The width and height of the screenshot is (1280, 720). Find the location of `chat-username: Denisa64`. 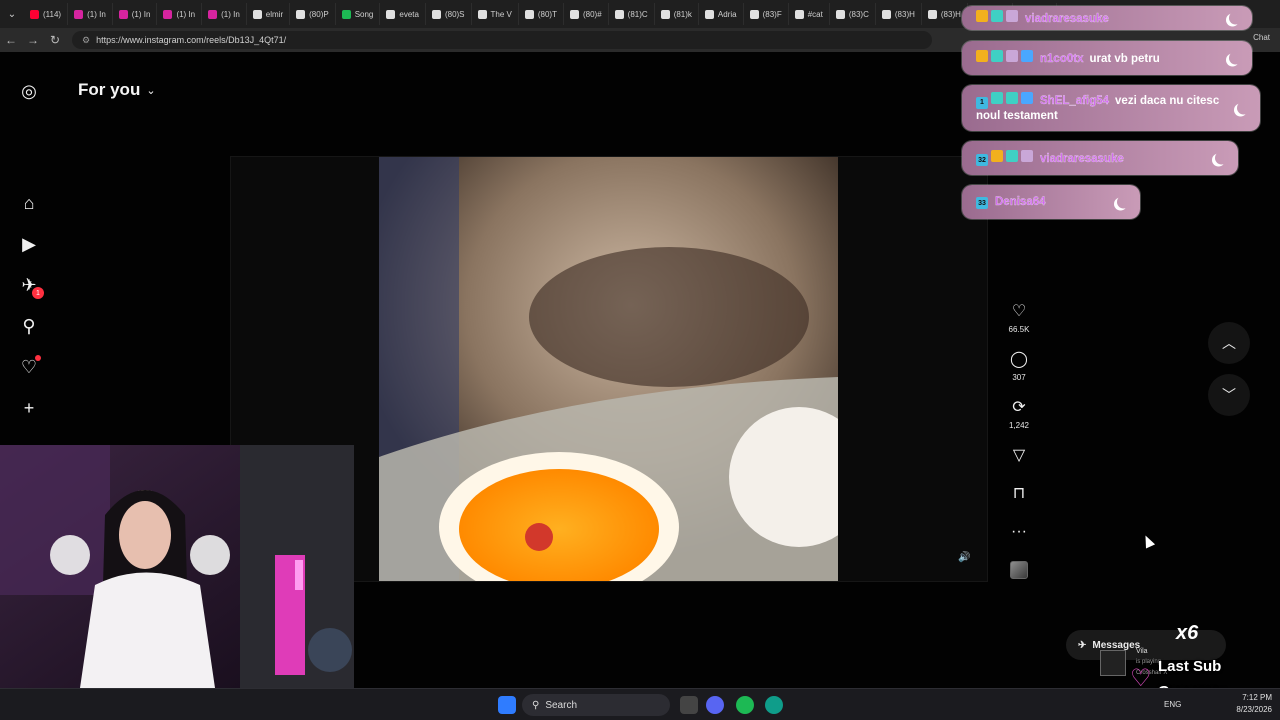

chat-username: Denisa64 is located at coordinates (1020, 201).